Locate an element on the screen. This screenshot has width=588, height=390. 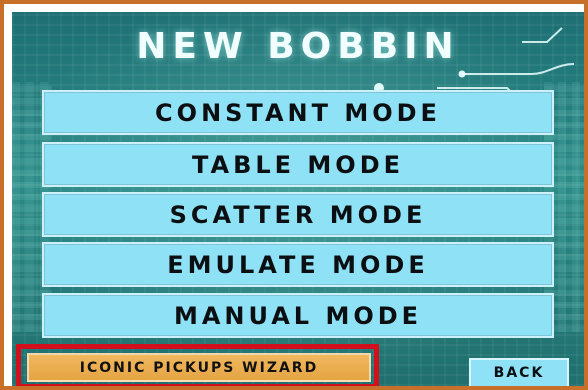
back-button: BACK is located at coordinates (519, 372).